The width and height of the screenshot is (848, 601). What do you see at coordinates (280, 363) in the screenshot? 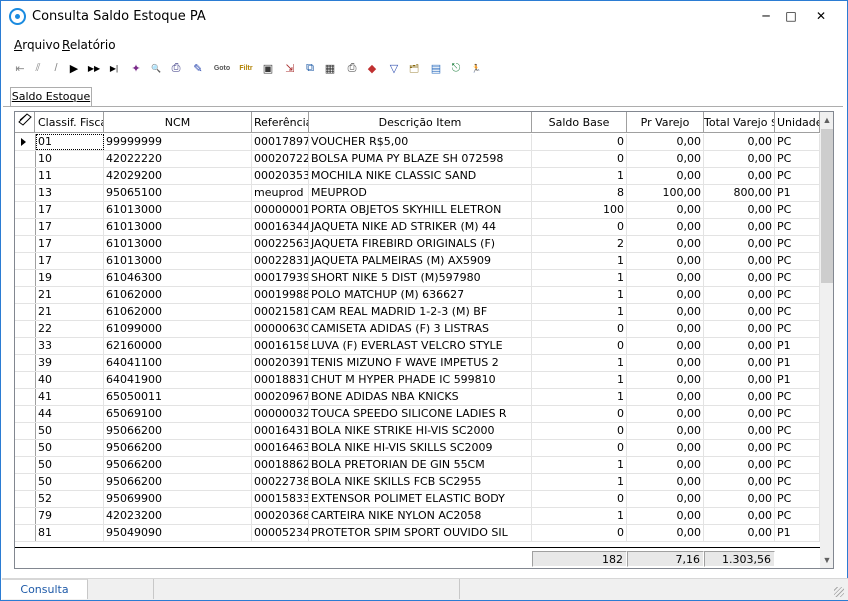
I see `cell-referencia: 00020391` at bounding box center [280, 363].